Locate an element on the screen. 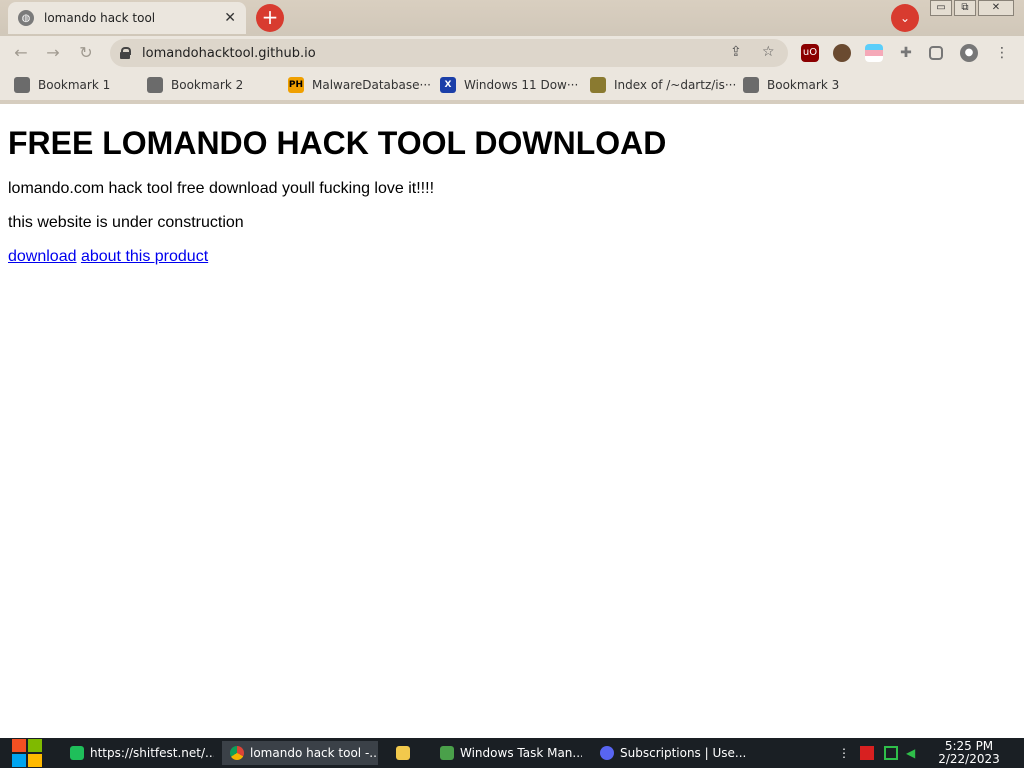  chrome-icon is located at coordinates (237, 753).